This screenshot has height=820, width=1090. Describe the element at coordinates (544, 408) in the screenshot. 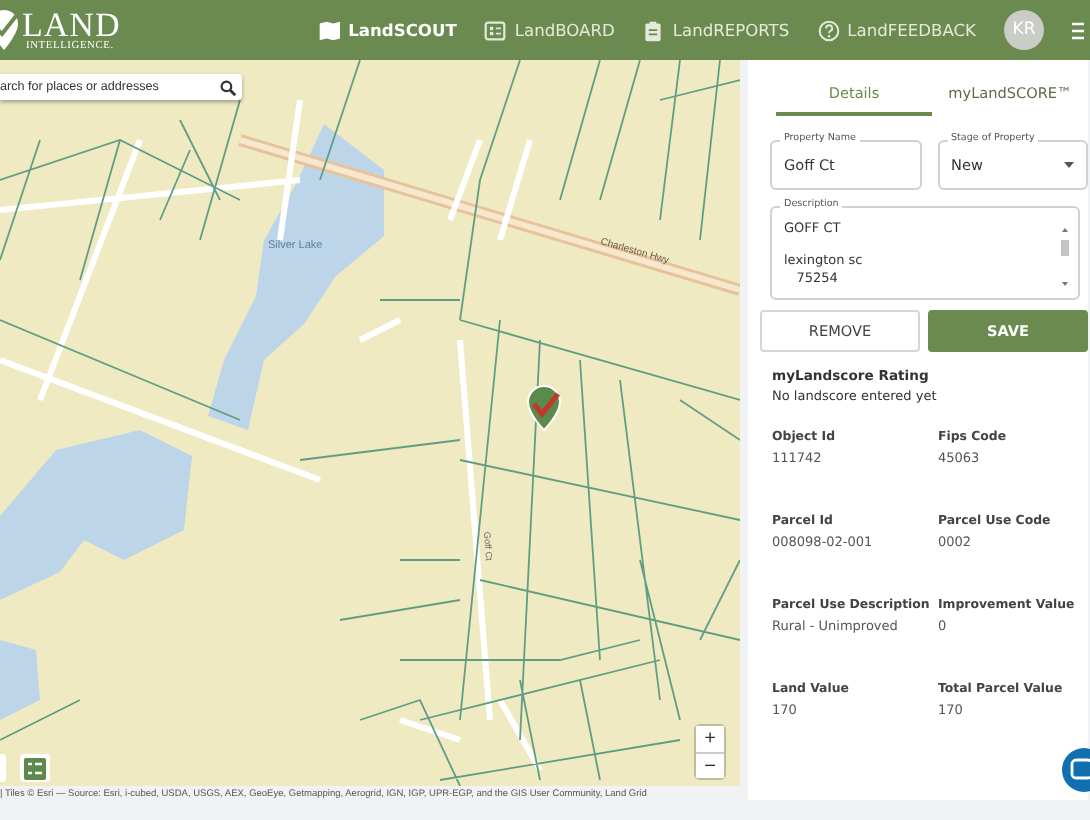

I see `map-pin-icon` at that location.